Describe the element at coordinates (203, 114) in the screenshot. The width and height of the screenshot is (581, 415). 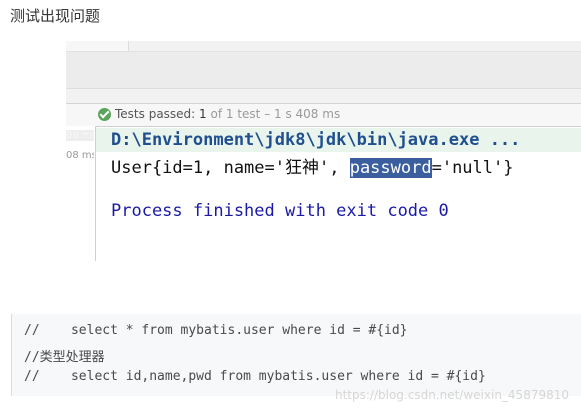
I see `status-passed-count: 1` at that location.